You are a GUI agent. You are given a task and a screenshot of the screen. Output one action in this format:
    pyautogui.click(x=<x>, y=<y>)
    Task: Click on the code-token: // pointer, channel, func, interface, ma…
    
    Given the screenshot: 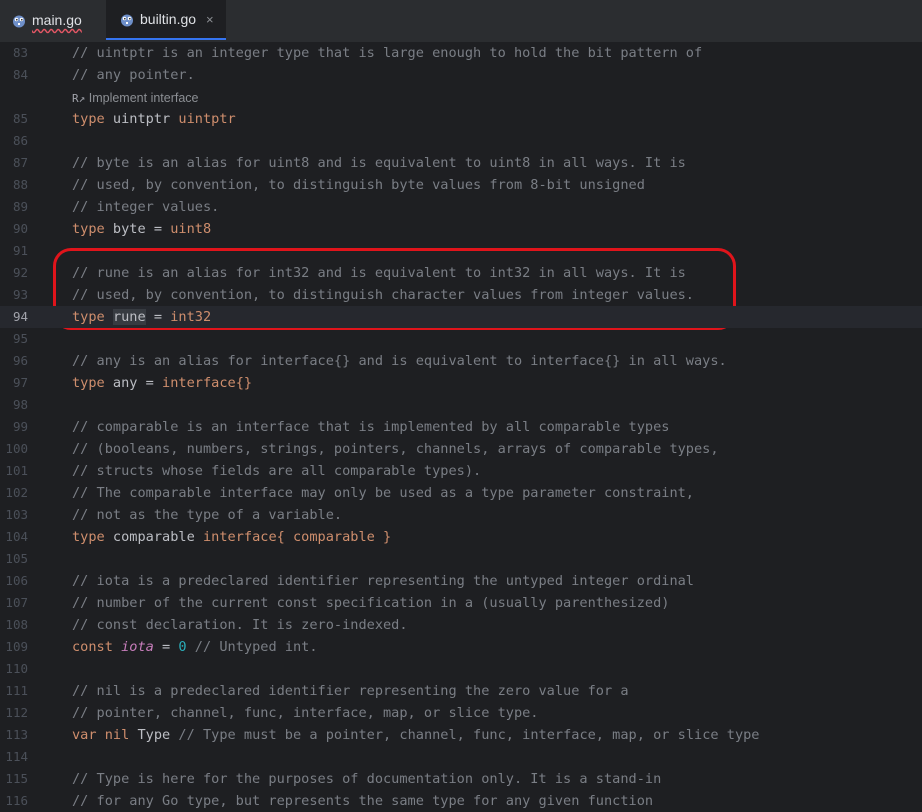 What is the action you would take?
    pyautogui.click(x=305, y=713)
    